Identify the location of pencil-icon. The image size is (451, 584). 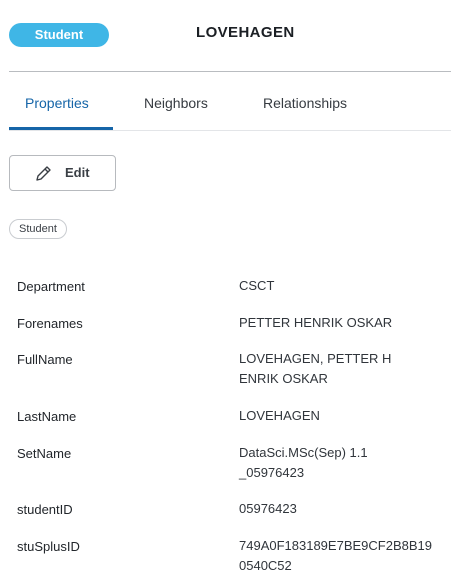
(43, 173).